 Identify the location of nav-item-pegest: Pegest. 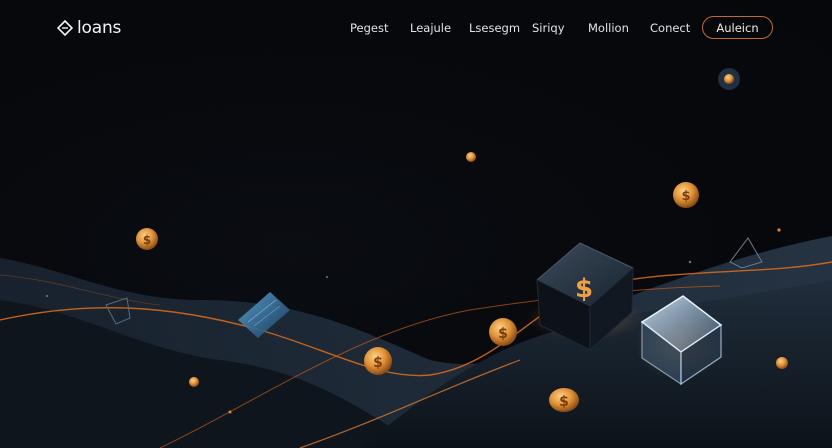
(369, 28).